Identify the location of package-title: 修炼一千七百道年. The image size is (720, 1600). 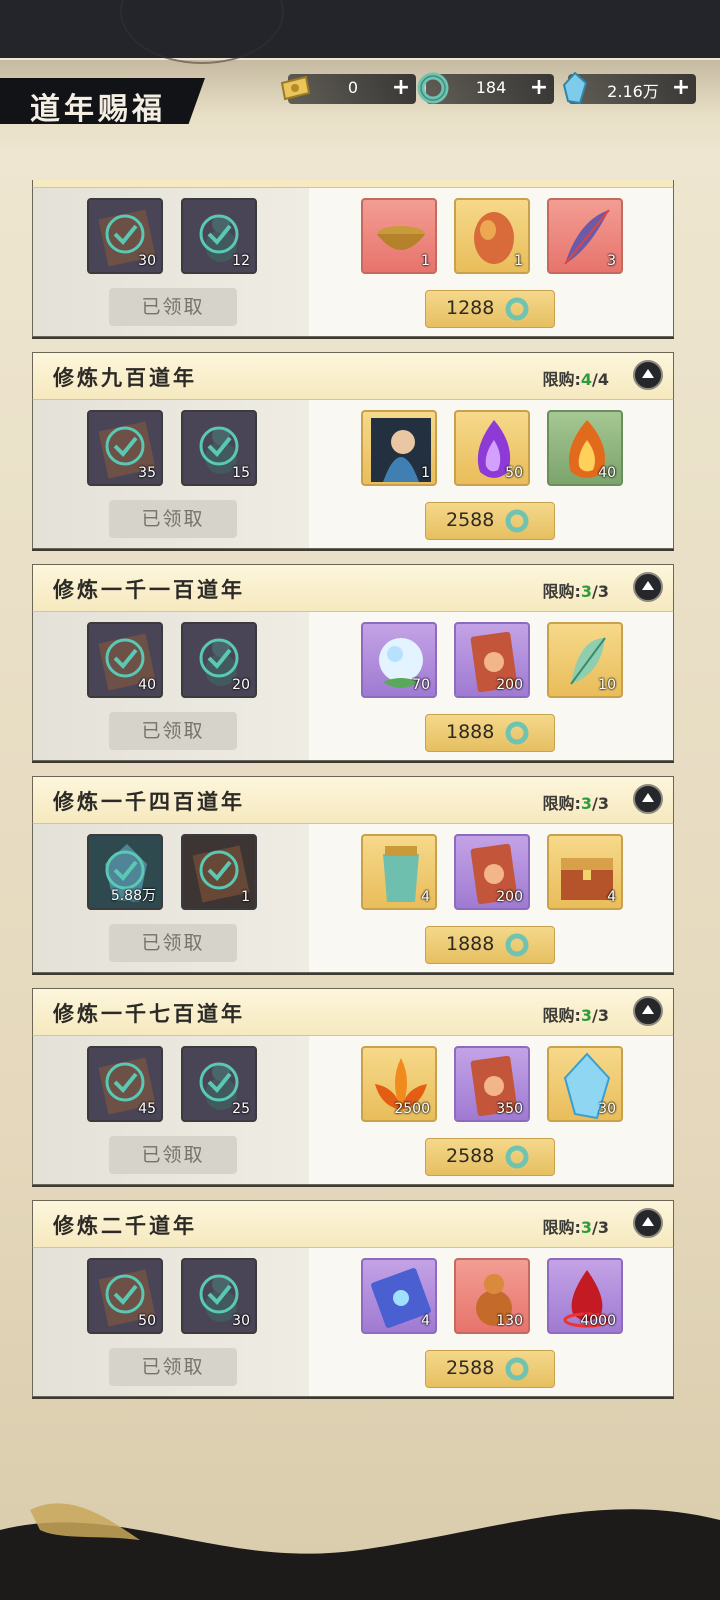
(149, 1014).